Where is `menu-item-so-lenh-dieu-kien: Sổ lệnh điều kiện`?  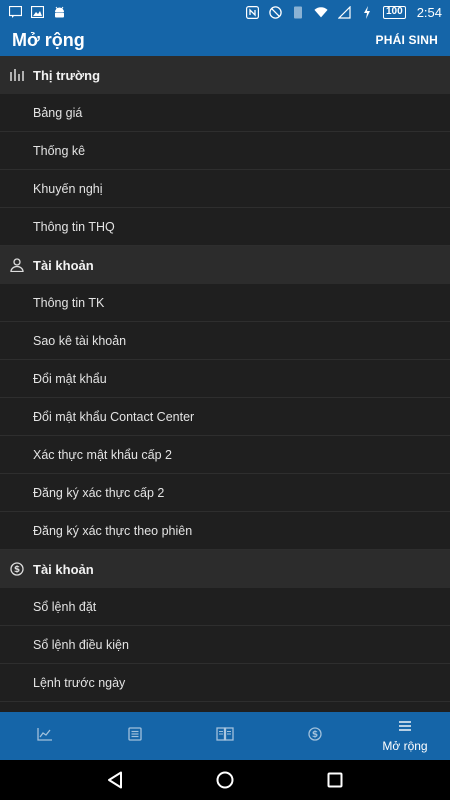
menu-item-so-lenh-dieu-kien: Sổ lệnh điều kiện is located at coordinates (225, 645).